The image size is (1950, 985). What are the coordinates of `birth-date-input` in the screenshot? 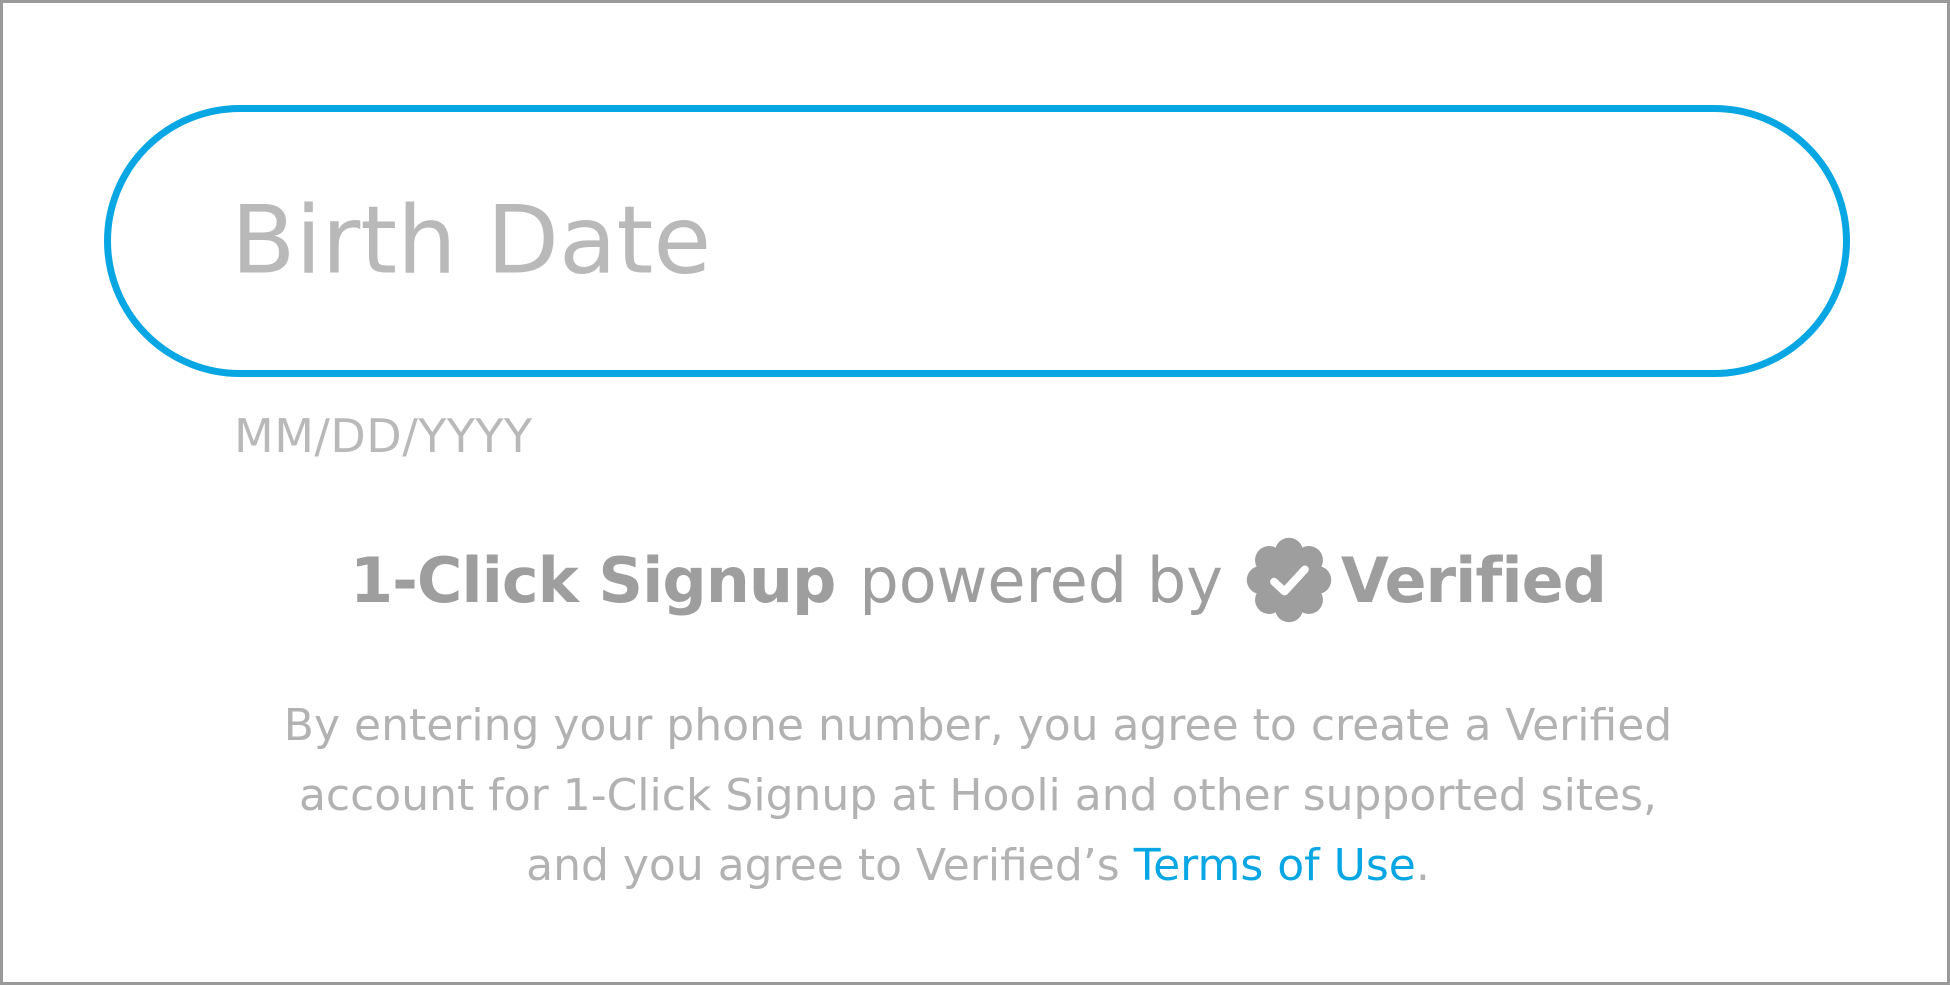 It's located at (971, 241).